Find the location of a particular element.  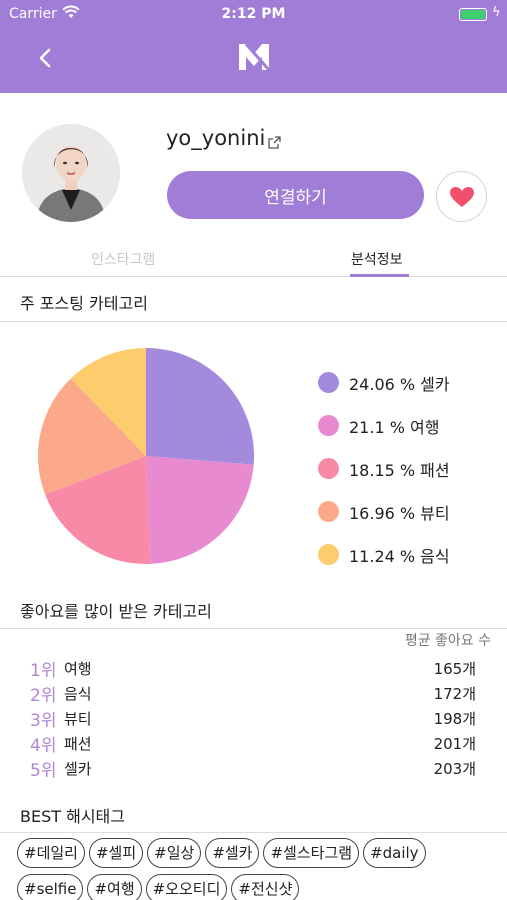

hashtag-section-title: BEST 해시태그 is located at coordinates (72, 816).